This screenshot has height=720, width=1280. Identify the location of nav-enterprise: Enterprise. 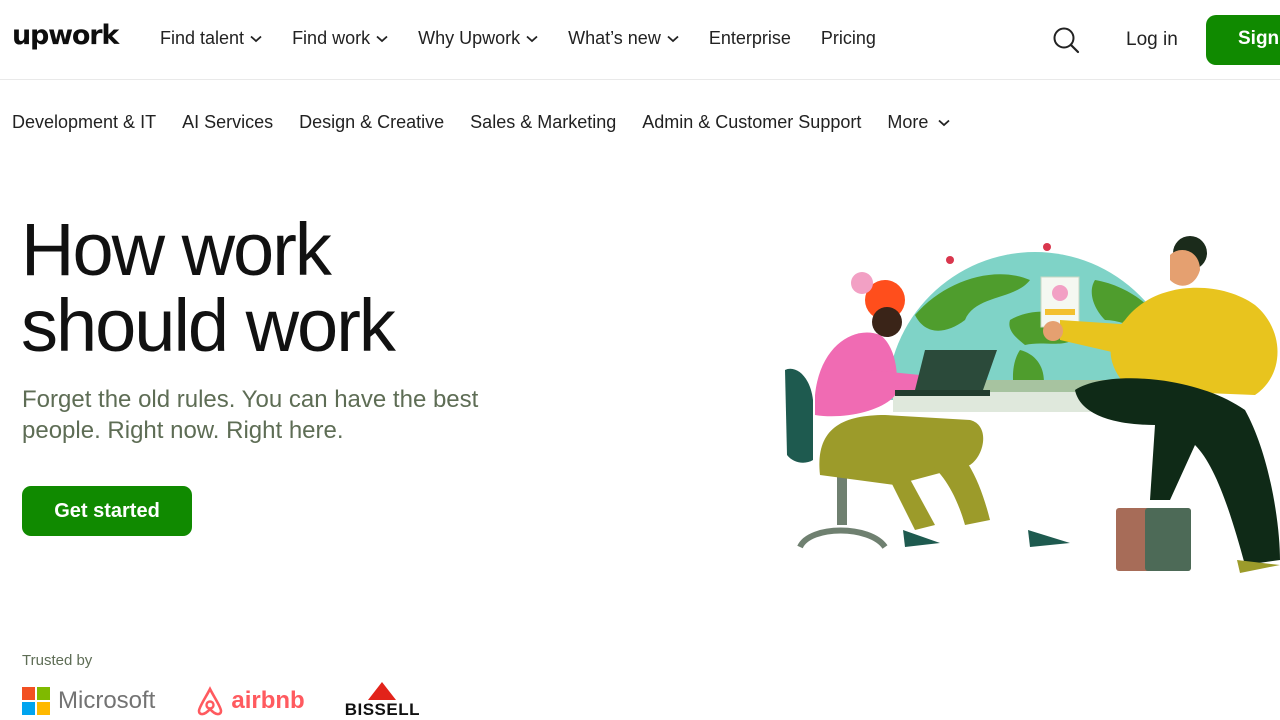
(750, 38).